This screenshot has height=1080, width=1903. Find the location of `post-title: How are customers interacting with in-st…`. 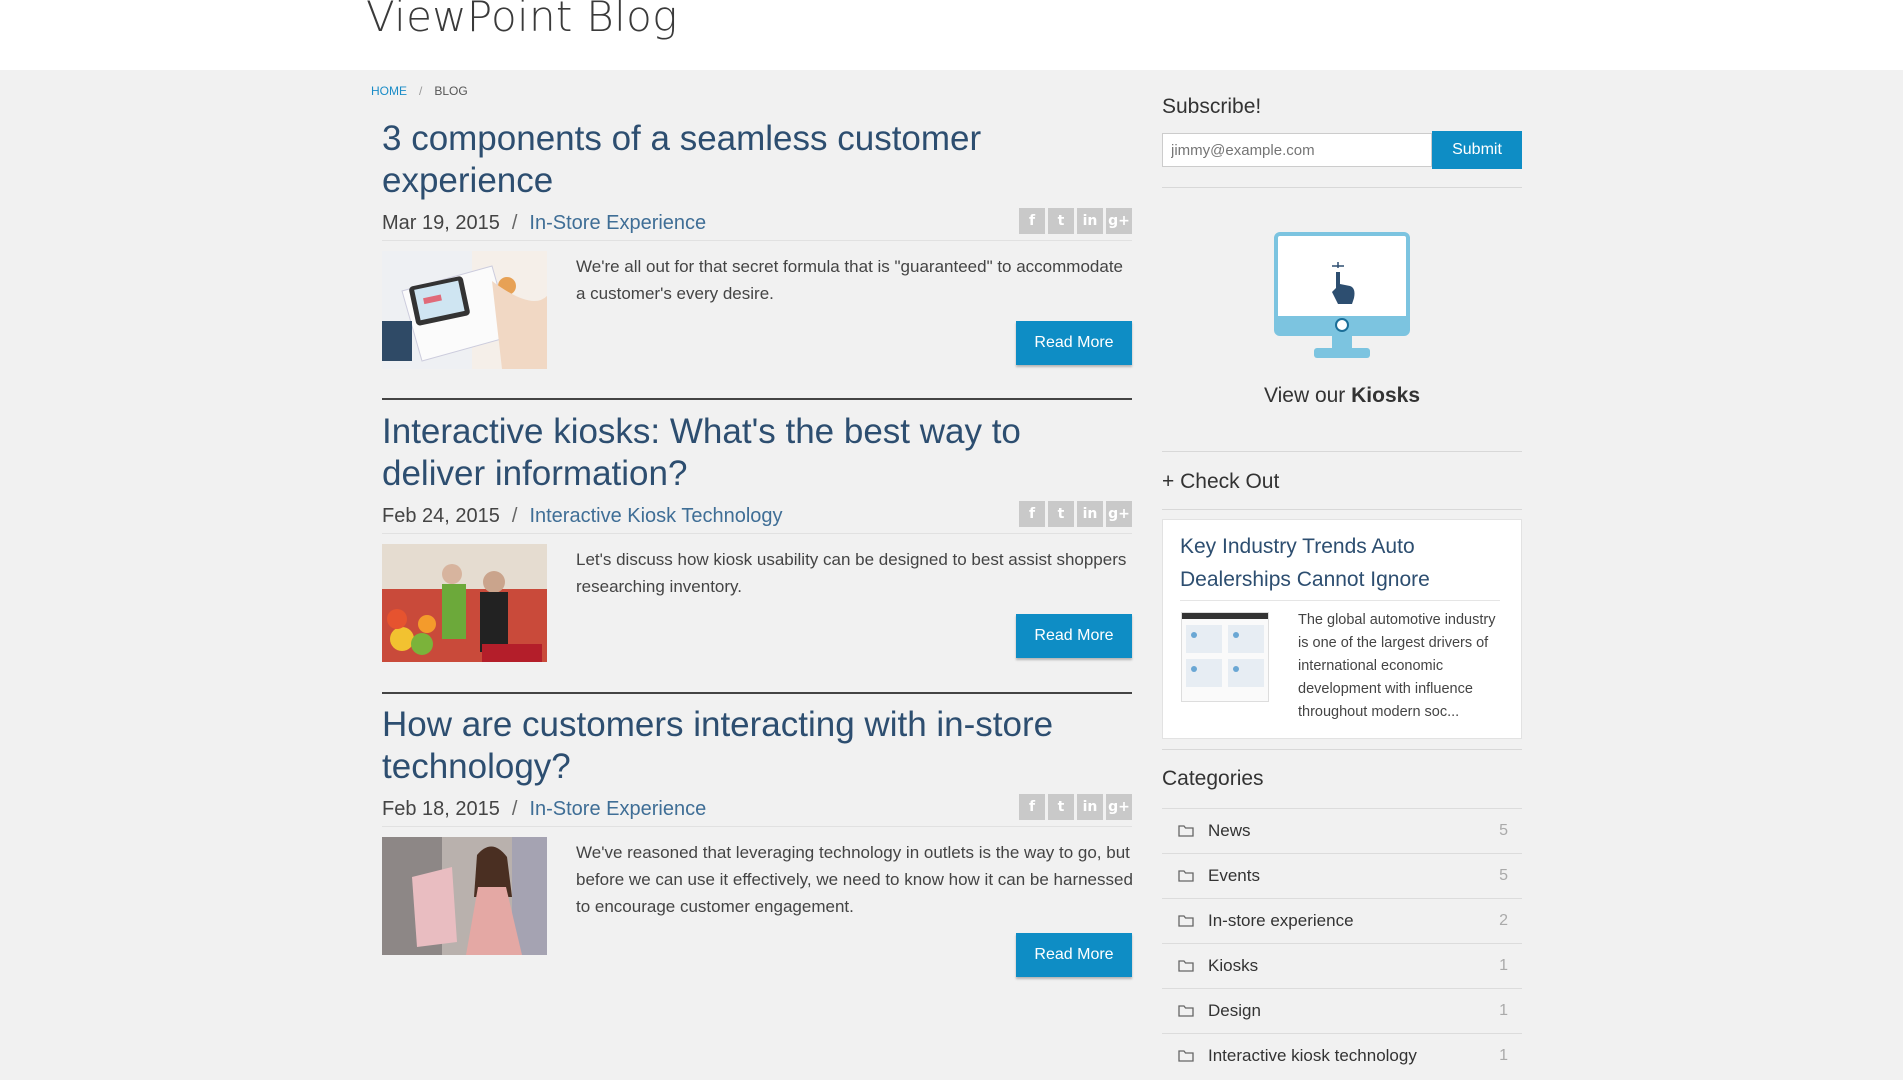

post-title: How are customers interacting with in-st… is located at coordinates (757, 746).